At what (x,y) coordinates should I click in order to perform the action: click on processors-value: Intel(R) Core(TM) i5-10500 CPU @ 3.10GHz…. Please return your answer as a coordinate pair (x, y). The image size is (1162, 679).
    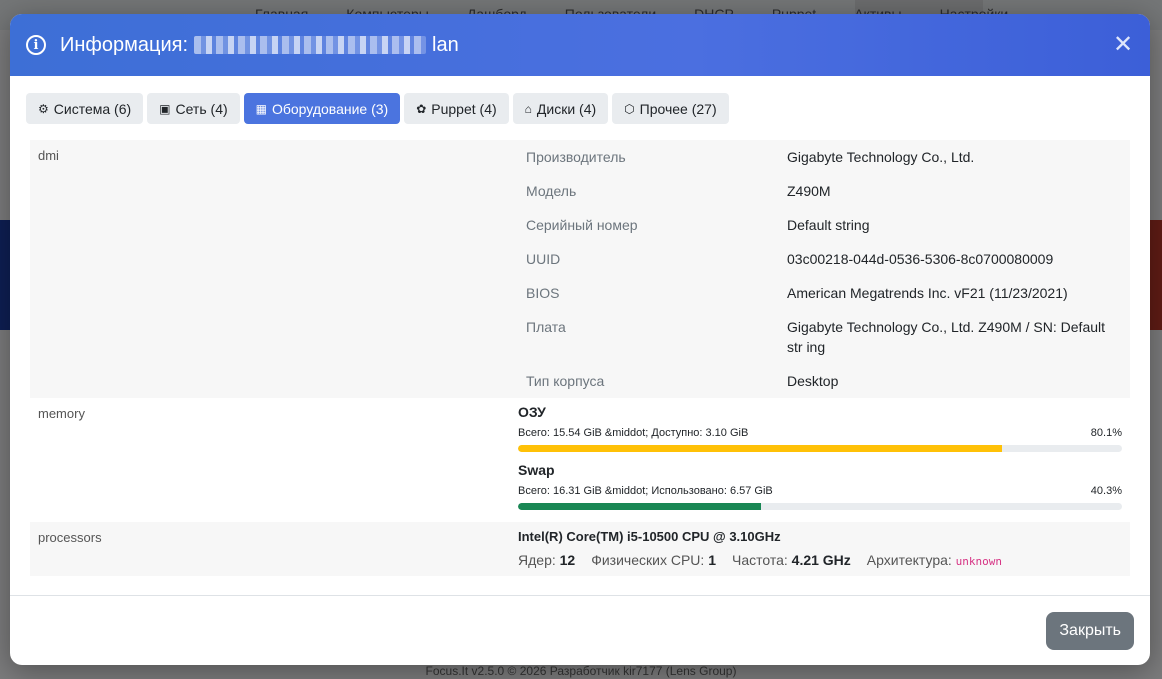
    Looking at the image, I should click on (824, 549).